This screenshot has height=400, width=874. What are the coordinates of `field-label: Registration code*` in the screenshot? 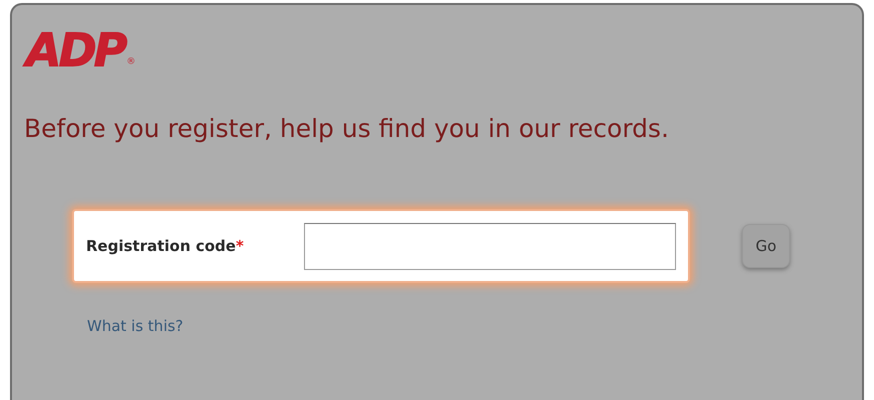 It's located at (165, 246).